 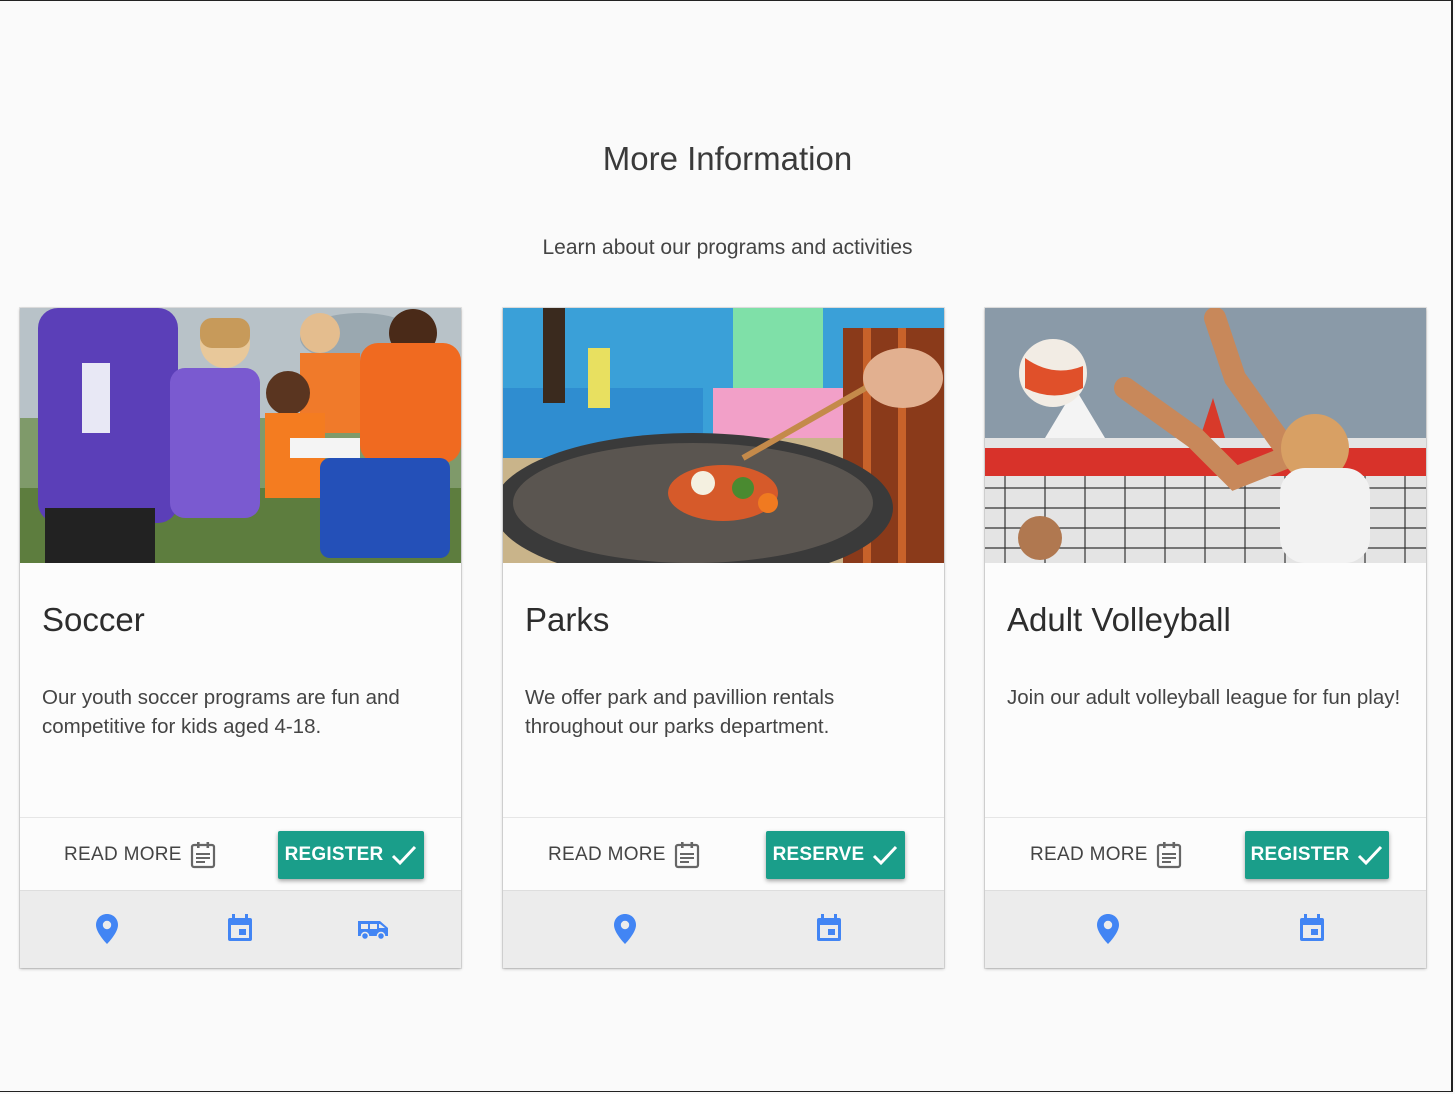 I want to click on card-title: Soccer, so click(x=93, y=619).